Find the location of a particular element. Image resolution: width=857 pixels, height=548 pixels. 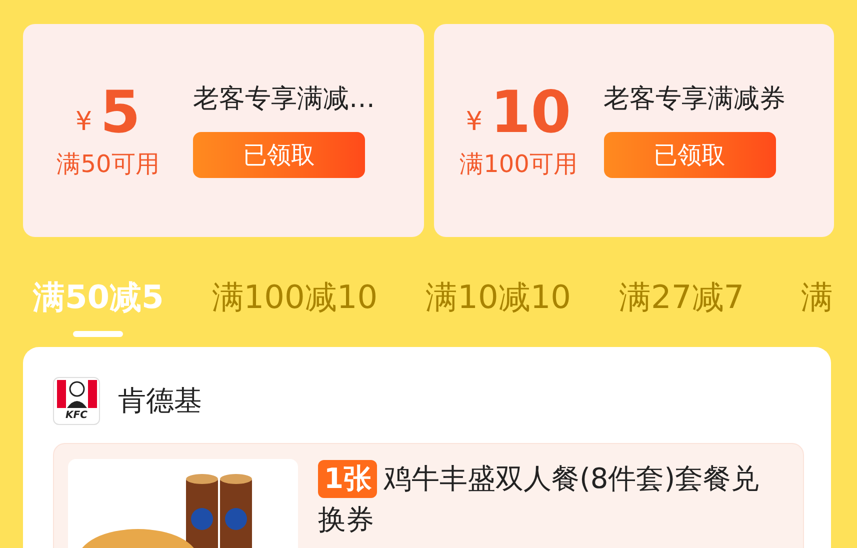

filter-tab: 满10减10 is located at coordinates (499, 307).